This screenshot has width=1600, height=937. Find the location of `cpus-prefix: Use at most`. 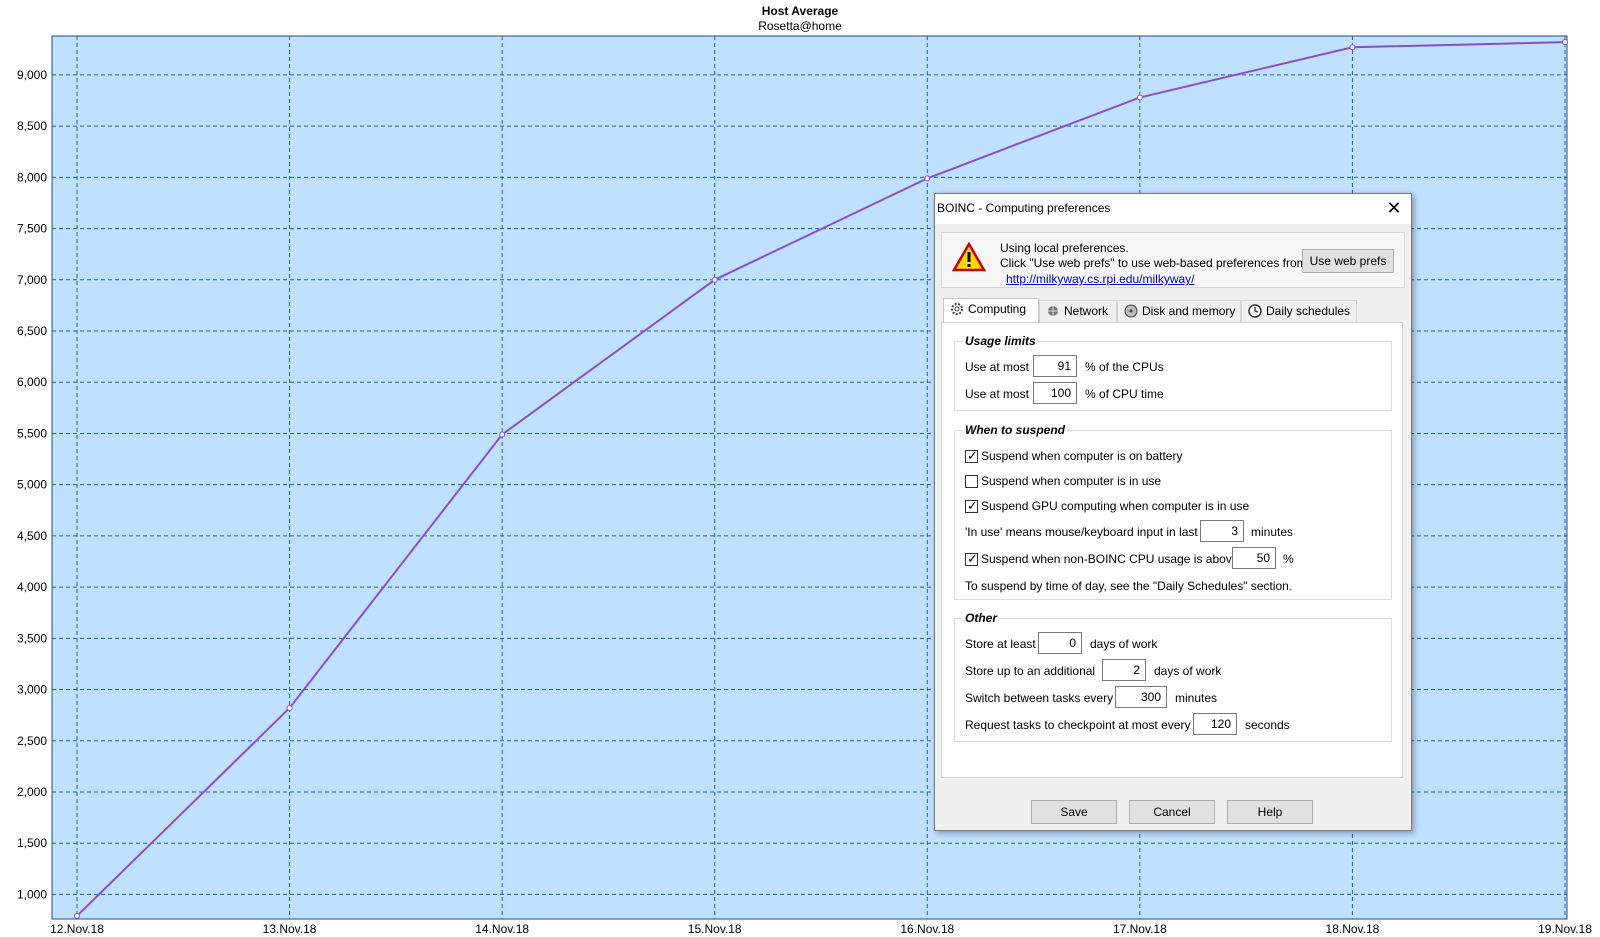

cpus-prefix: Use at most is located at coordinates (997, 367).